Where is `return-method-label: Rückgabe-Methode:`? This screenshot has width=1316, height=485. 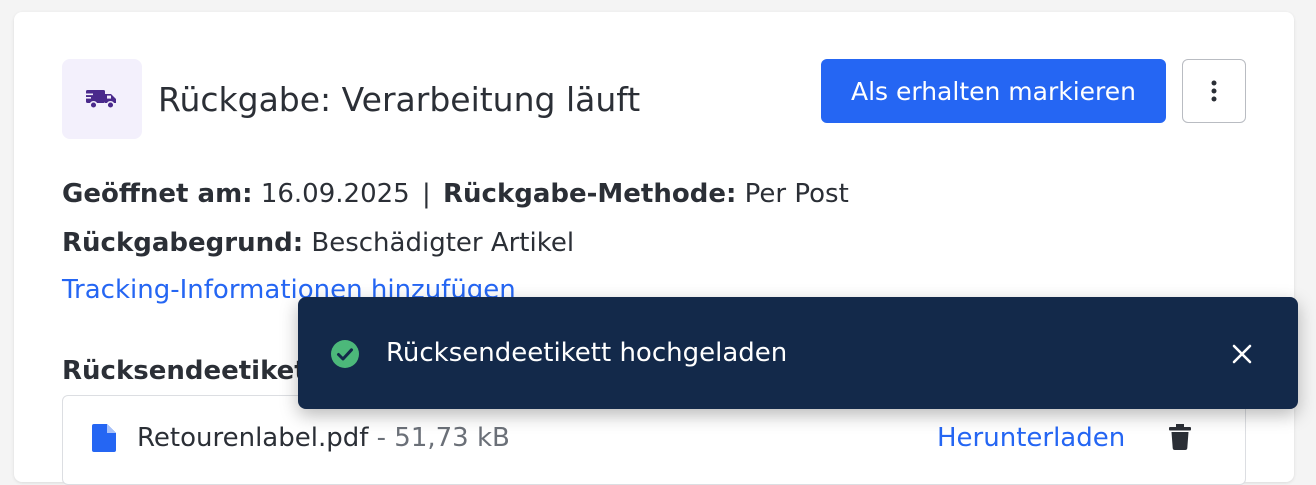 return-method-label: Rückgabe-Methode: is located at coordinates (590, 194).